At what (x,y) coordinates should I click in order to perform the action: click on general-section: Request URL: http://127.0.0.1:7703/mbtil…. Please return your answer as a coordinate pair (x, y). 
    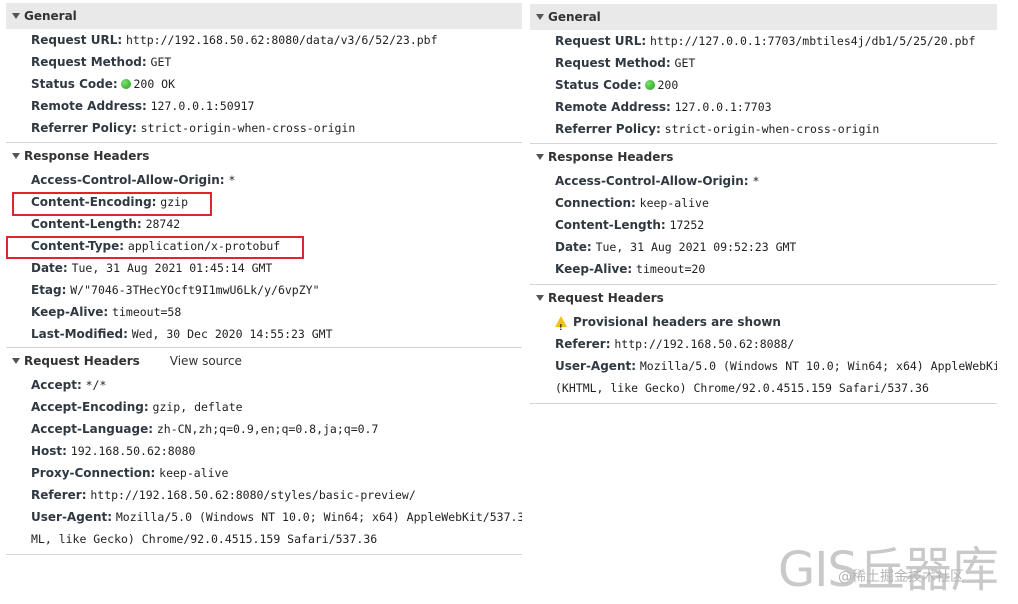
    Looking at the image, I should click on (763, 85).